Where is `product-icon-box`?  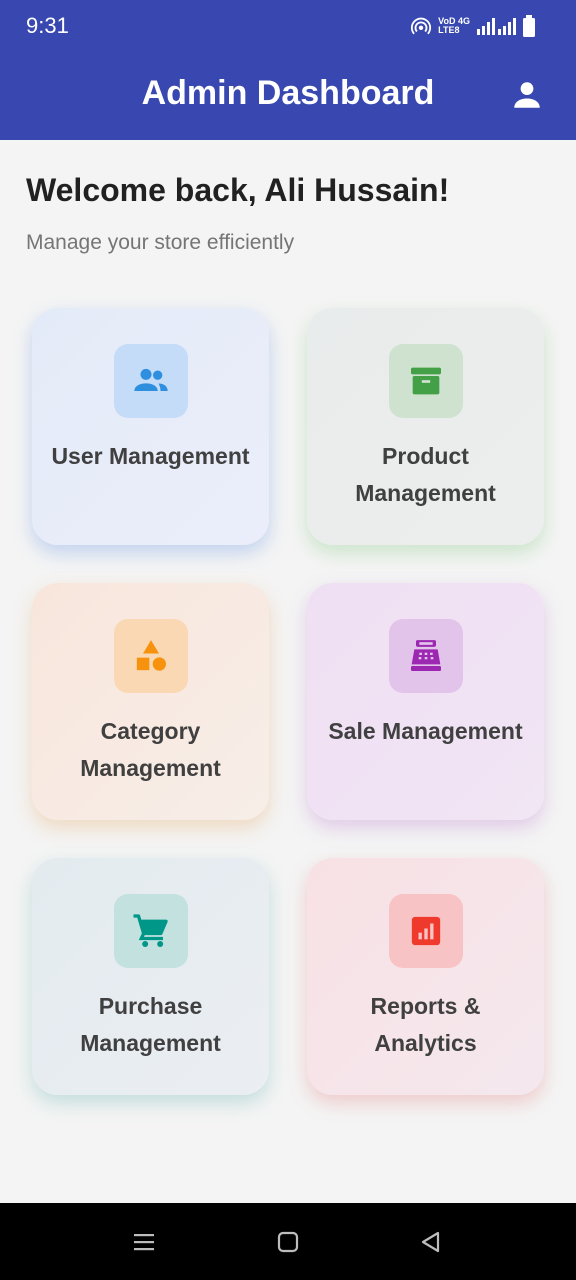
product-icon-box is located at coordinates (425, 381).